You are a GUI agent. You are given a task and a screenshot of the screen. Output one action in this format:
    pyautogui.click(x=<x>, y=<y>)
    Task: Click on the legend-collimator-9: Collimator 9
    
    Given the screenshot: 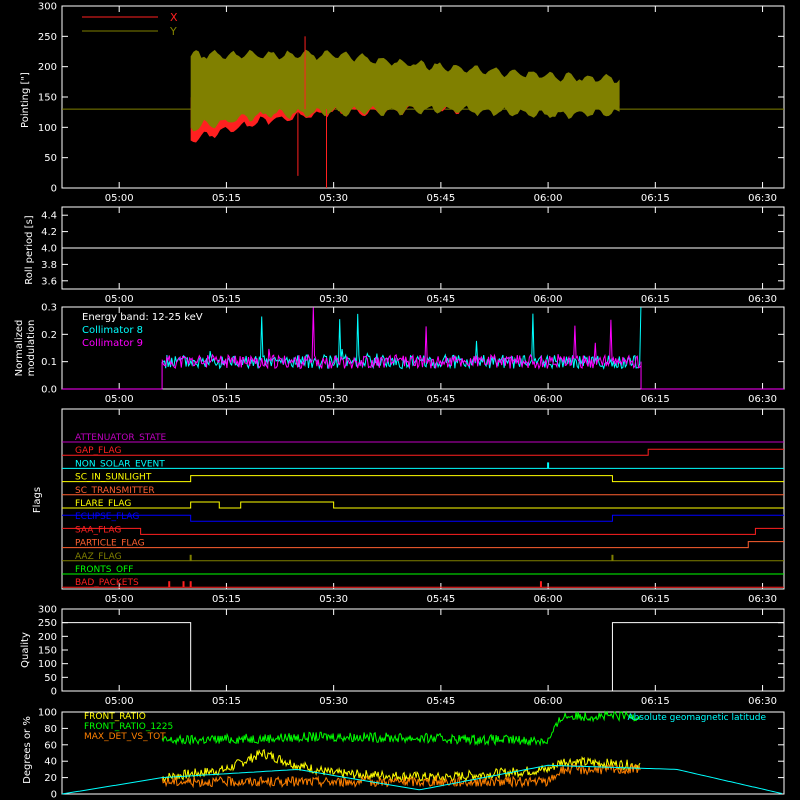 What is the action you would take?
    pyautogui.click(x=112, y=343)
    